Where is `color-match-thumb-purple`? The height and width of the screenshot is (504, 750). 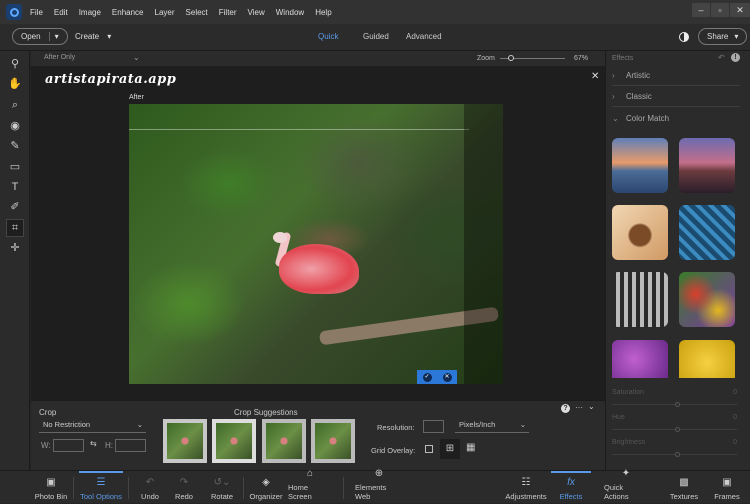 color-match-thumb-purple is located at coordinates (640, 359).